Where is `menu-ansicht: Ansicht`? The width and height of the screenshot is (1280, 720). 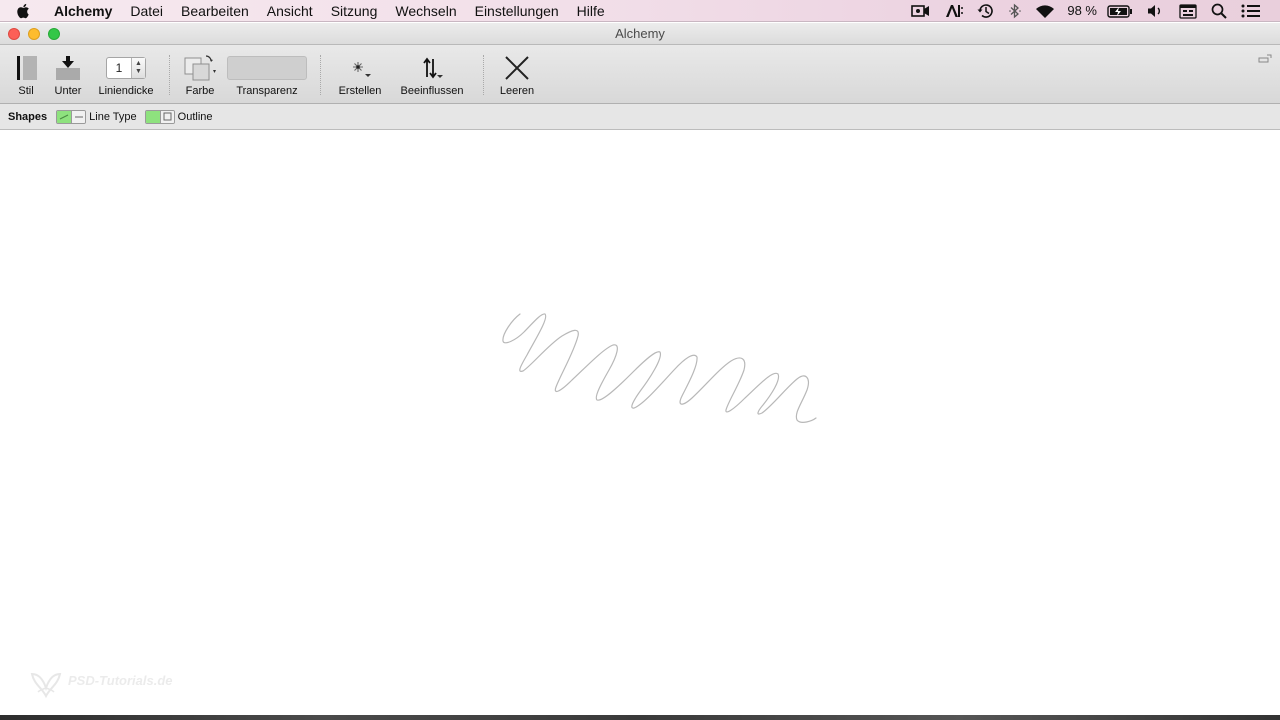 menu-ansicht: Ansicht is located at coordinates (290, 11).